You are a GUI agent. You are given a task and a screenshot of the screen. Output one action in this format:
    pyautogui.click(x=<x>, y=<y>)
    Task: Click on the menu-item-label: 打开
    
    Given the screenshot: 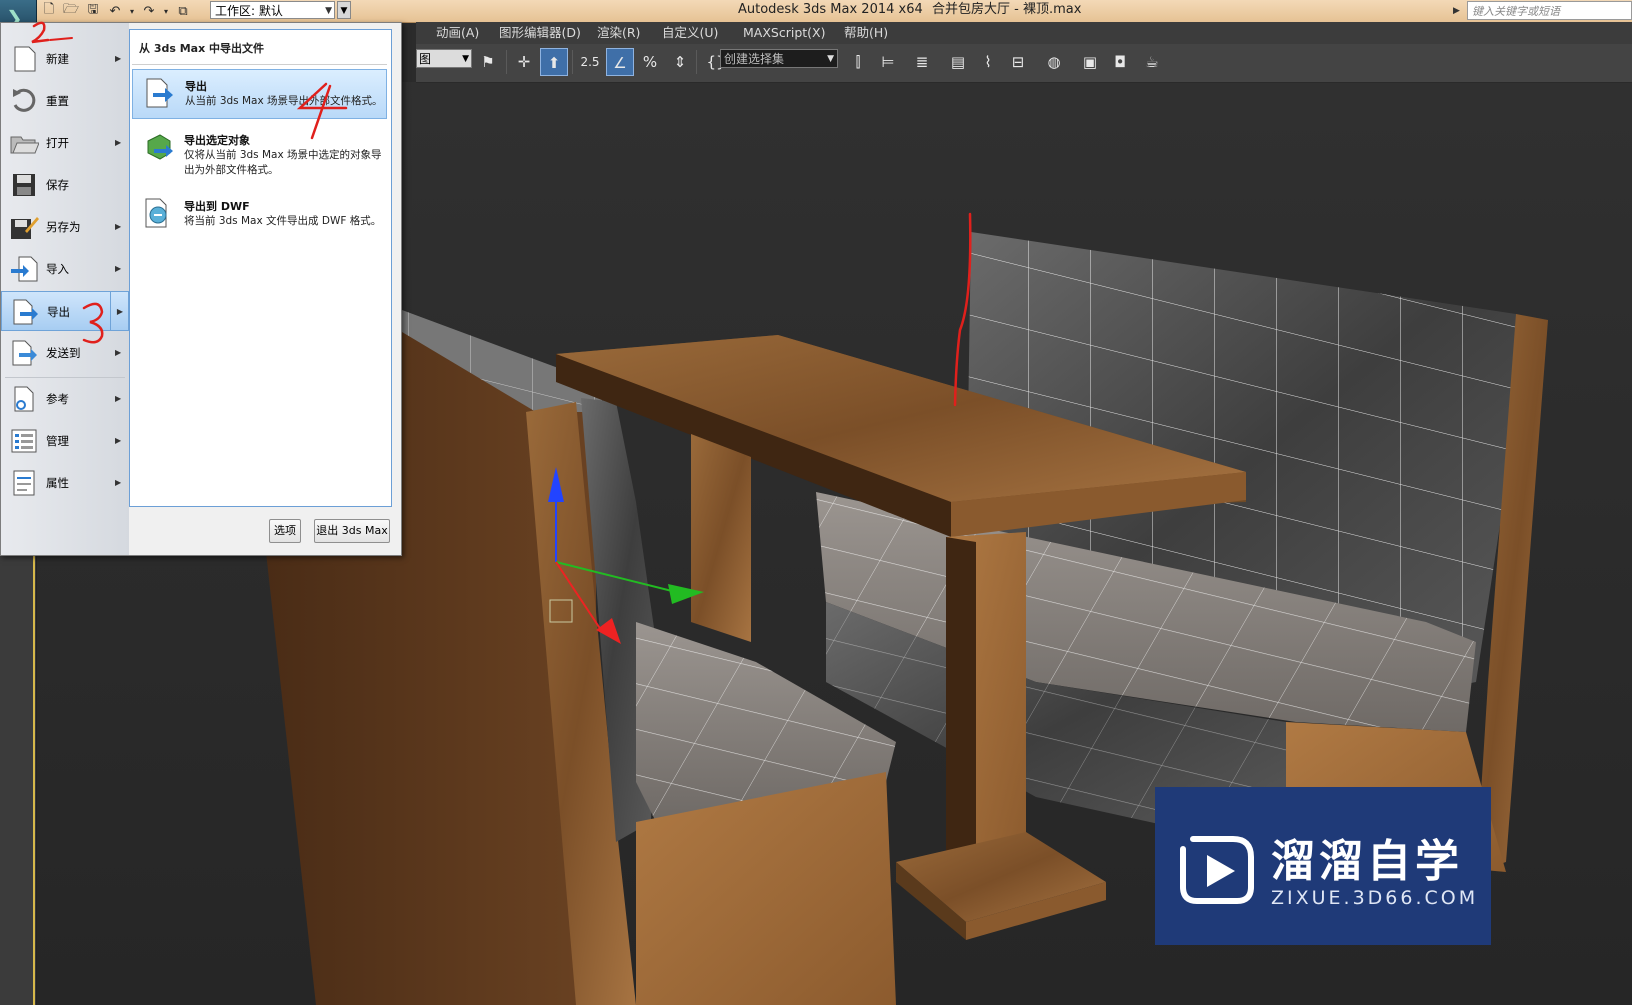 What is the action you would take?
    pyautogui.click(x=57, y=143)
    